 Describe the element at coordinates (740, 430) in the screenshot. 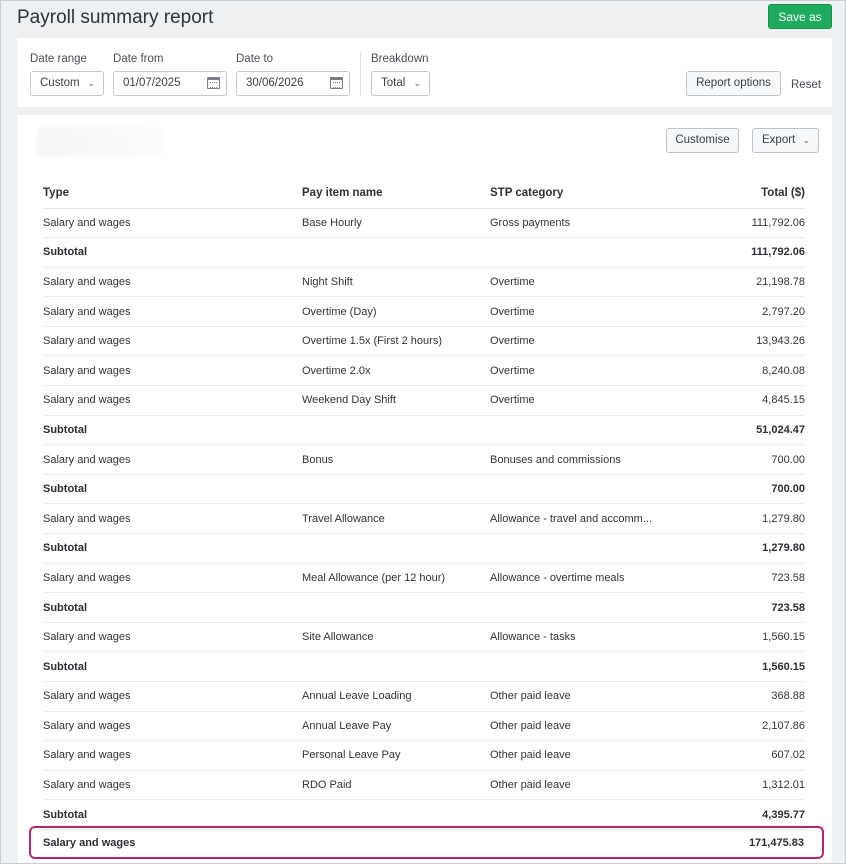

I see `cell-total: 51,024.47` at that location.